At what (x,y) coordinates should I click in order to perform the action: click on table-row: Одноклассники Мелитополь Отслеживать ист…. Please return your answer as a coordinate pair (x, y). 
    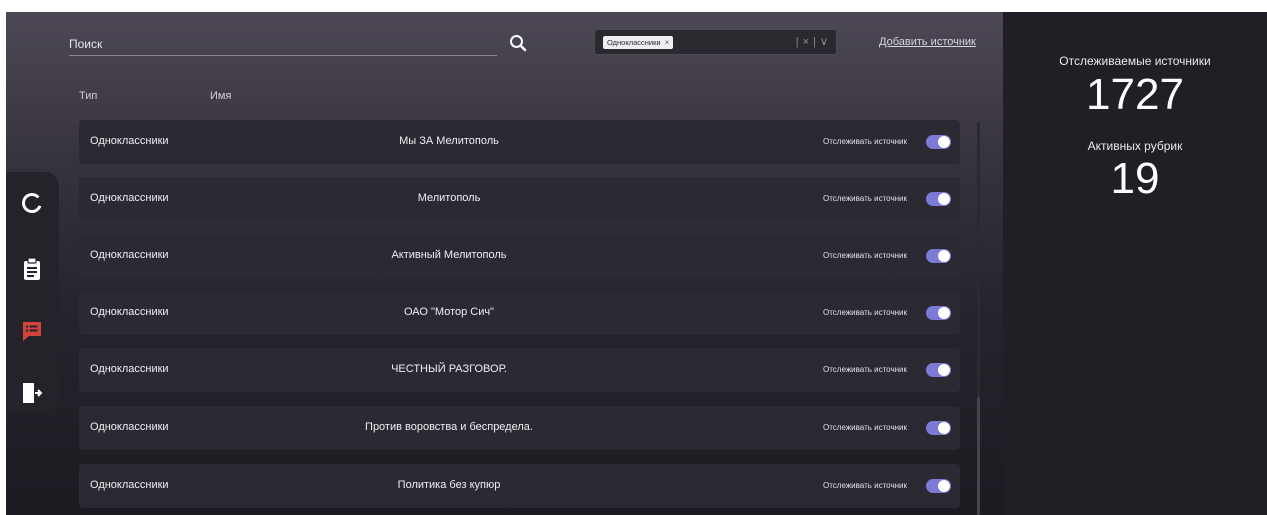
    Looking at the image, I should click on (519, 199).